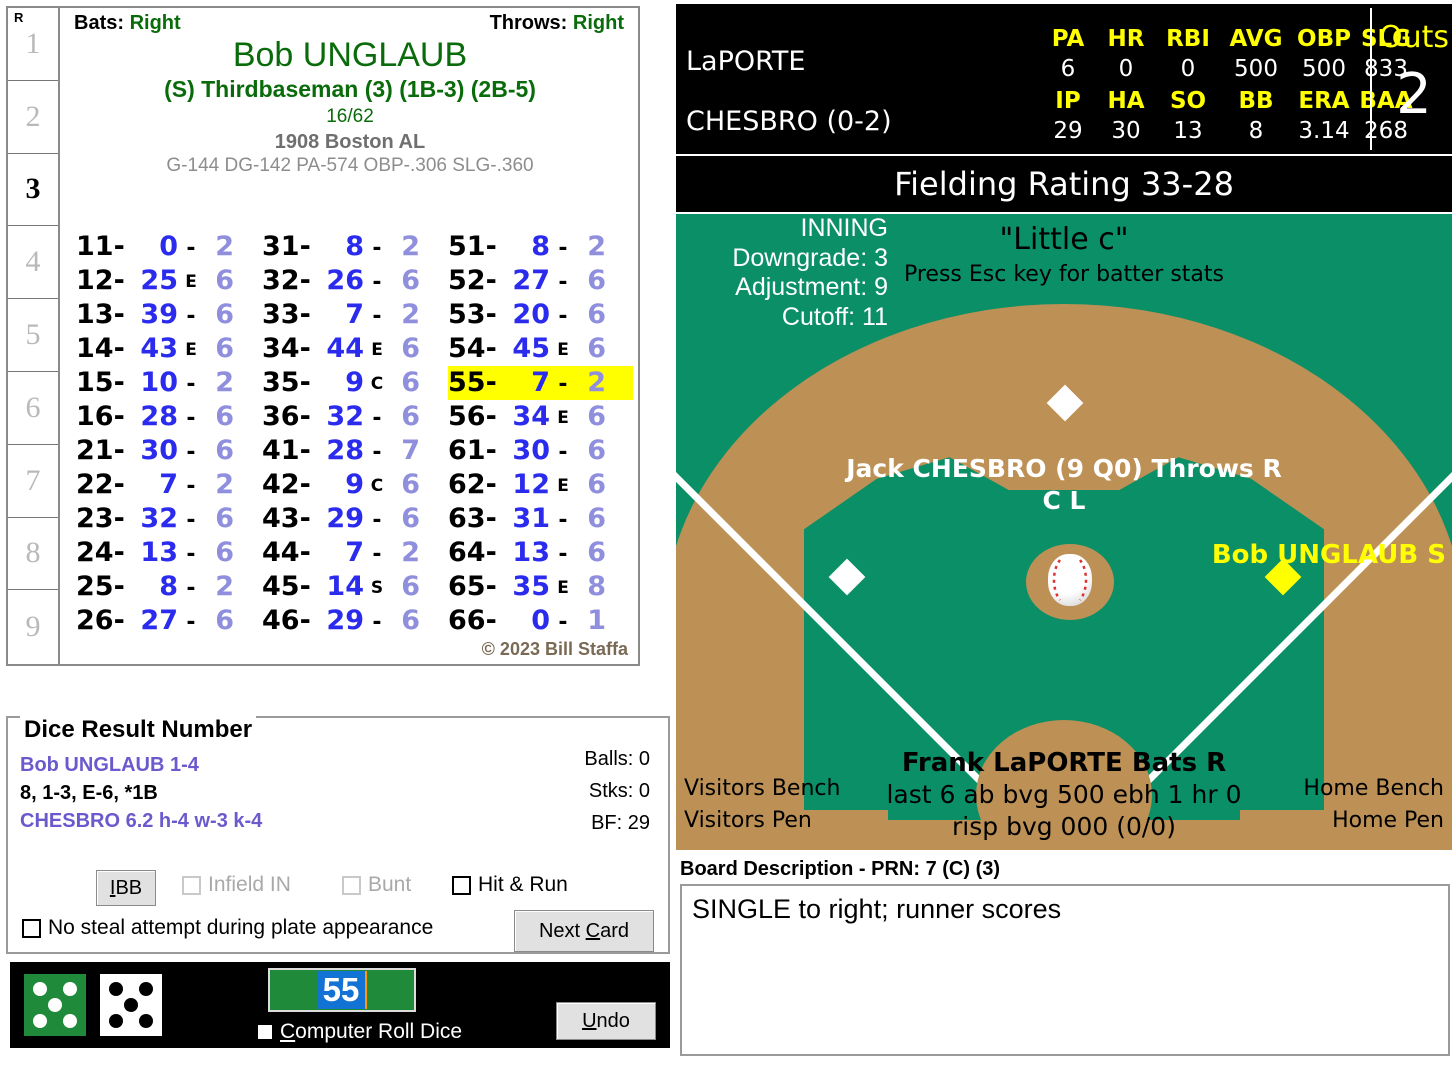  What do you see at coordinates (371, 1031) in the screenshot?
I see `computer-roll-label: Computer Roll Dice` at bounding box center [371, 1031].